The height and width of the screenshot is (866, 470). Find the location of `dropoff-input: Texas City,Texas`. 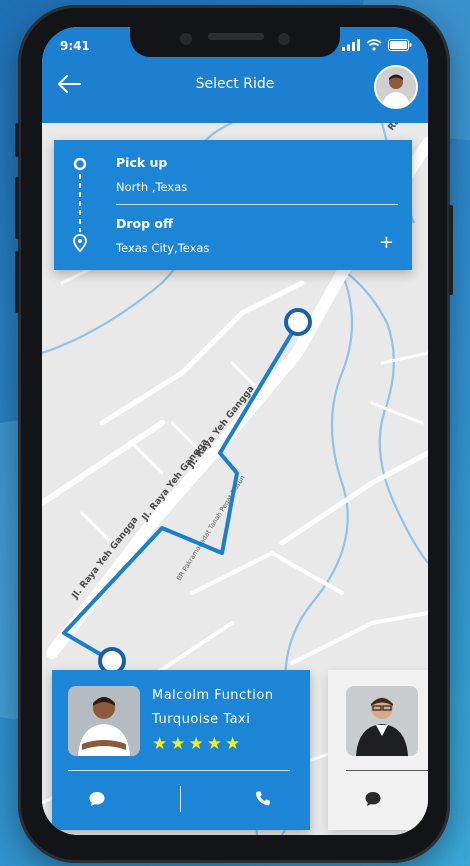

dropoff-input: Texas City,Texas is located at coordinates (162, 248).